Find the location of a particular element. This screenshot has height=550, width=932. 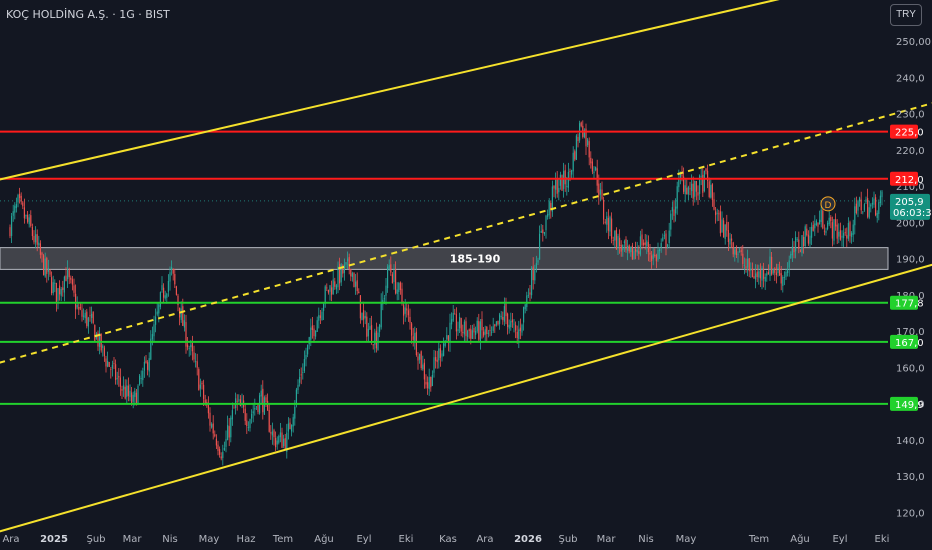

level-tag-2: 177,8 is located at coordinates (907, 302).